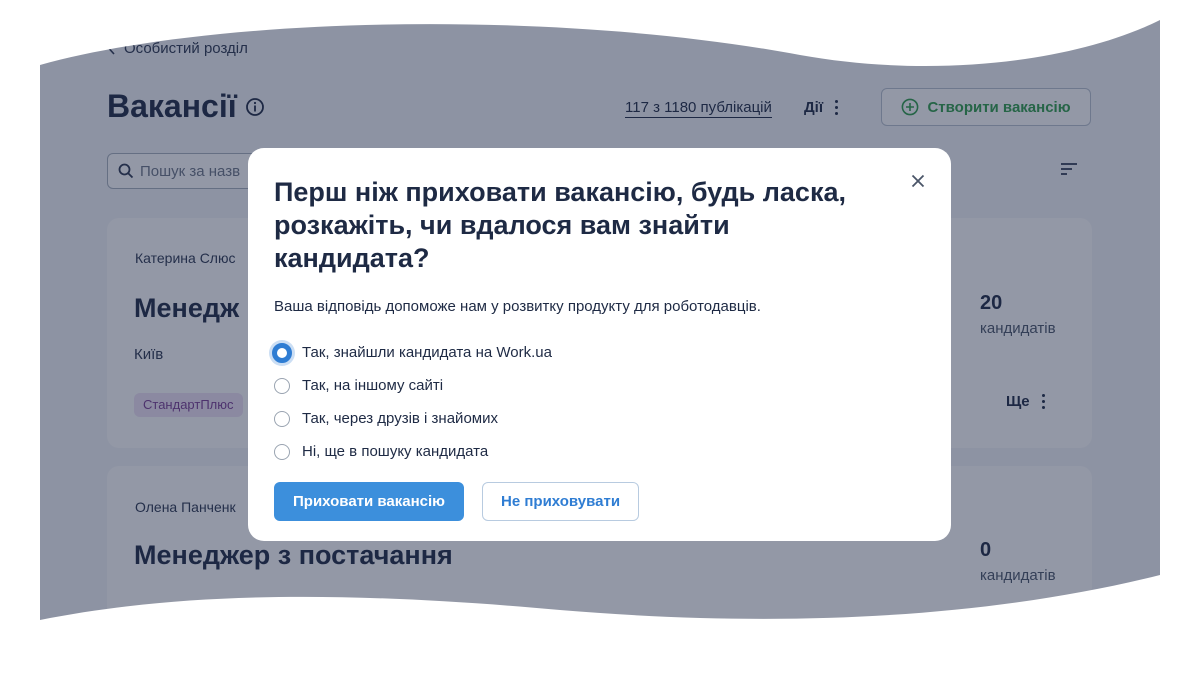 The image size is (1200, 680). Describe the element at coordinates (395, 451) in the screenshot. I see `option-label: Ні, ще в пошуку кандидата` at that location.